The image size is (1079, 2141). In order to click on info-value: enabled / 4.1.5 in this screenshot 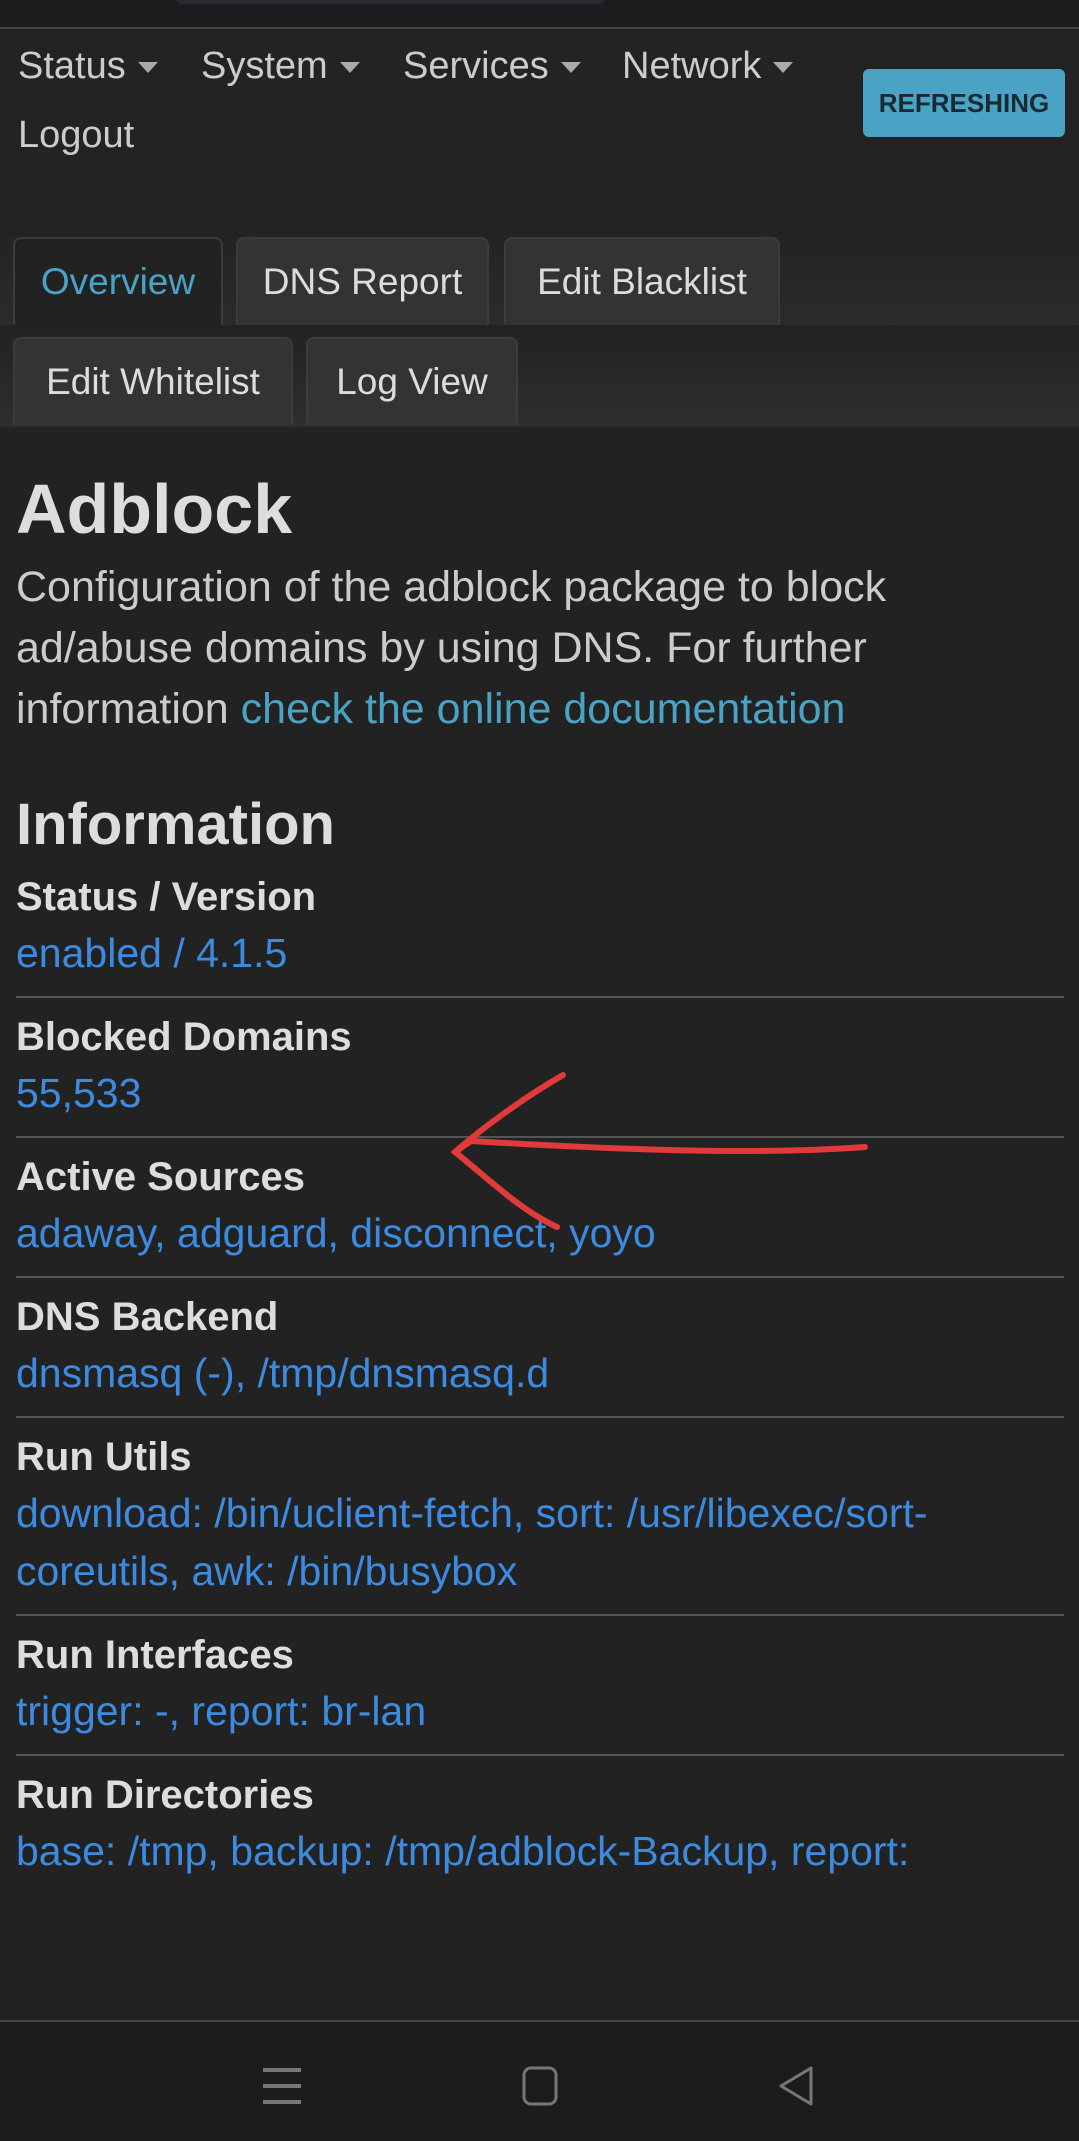, I will do `click(152, 953)`.